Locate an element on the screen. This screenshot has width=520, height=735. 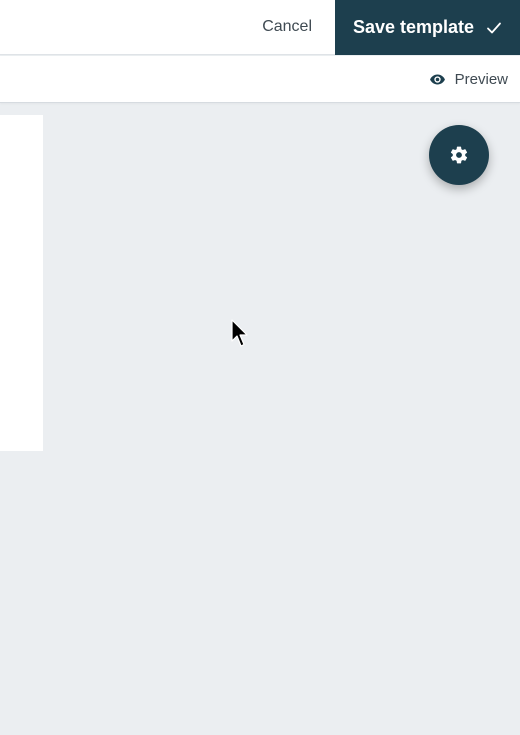
preview-button: Preview is located at coordinates (468, 79).